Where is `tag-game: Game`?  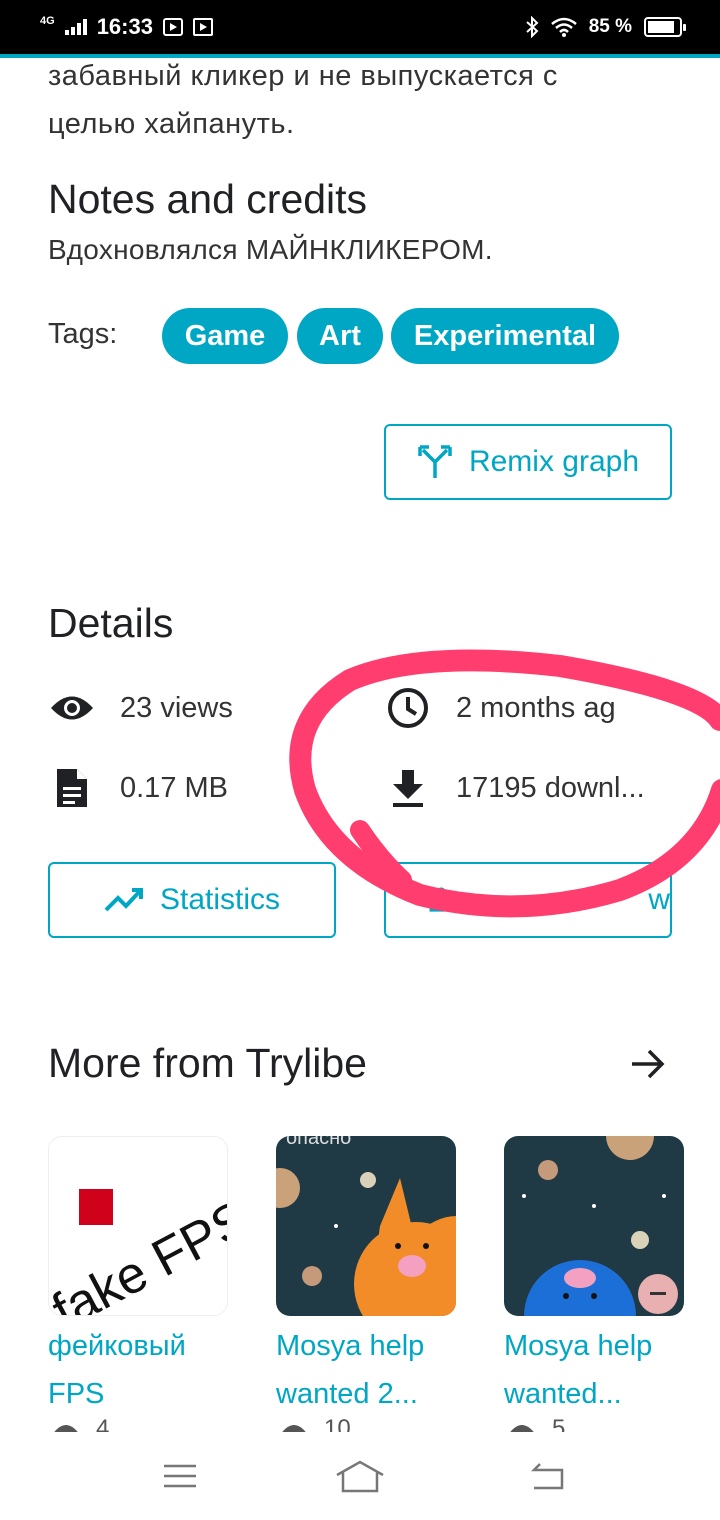
tag-game: Game is located at coordinates (225, 336).